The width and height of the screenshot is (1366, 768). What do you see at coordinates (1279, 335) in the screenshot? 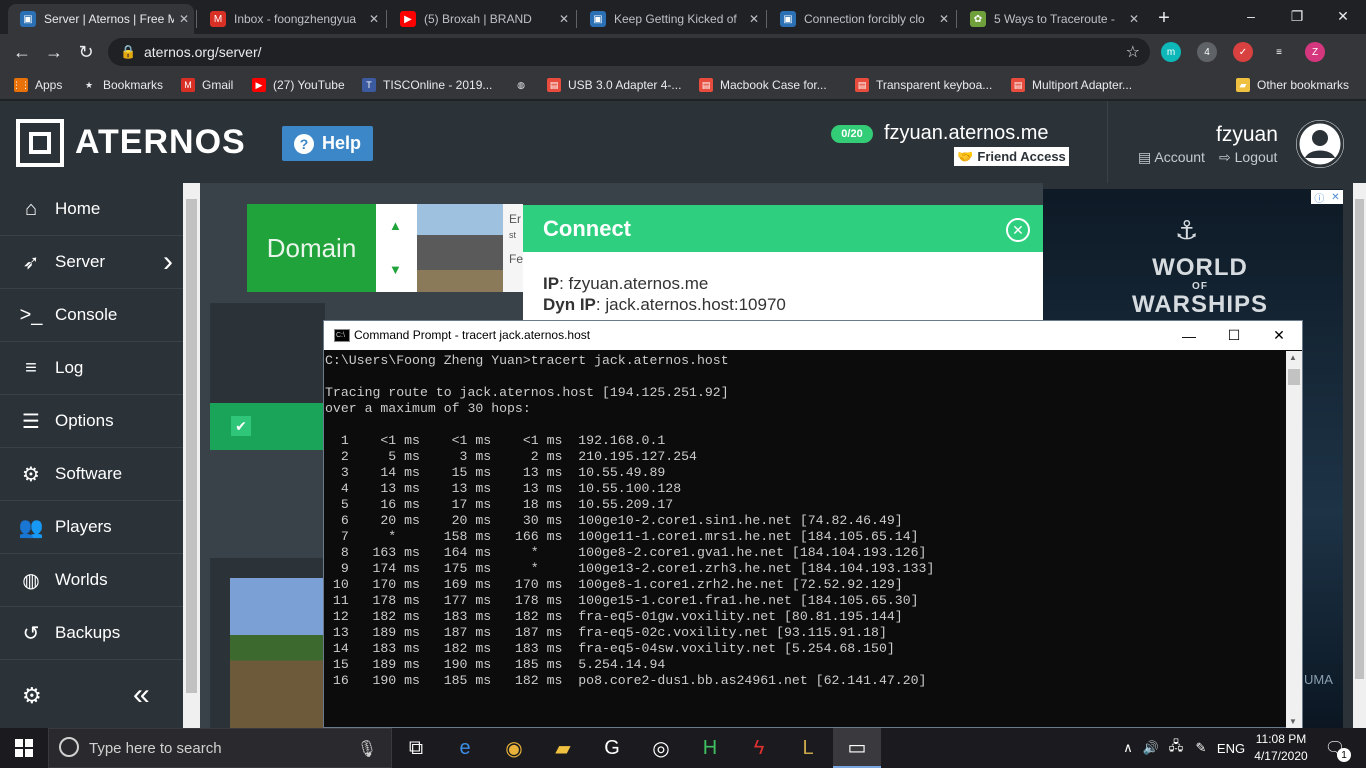
I see `cmd-close-button: ✕` at bounding box center [1279, 335].